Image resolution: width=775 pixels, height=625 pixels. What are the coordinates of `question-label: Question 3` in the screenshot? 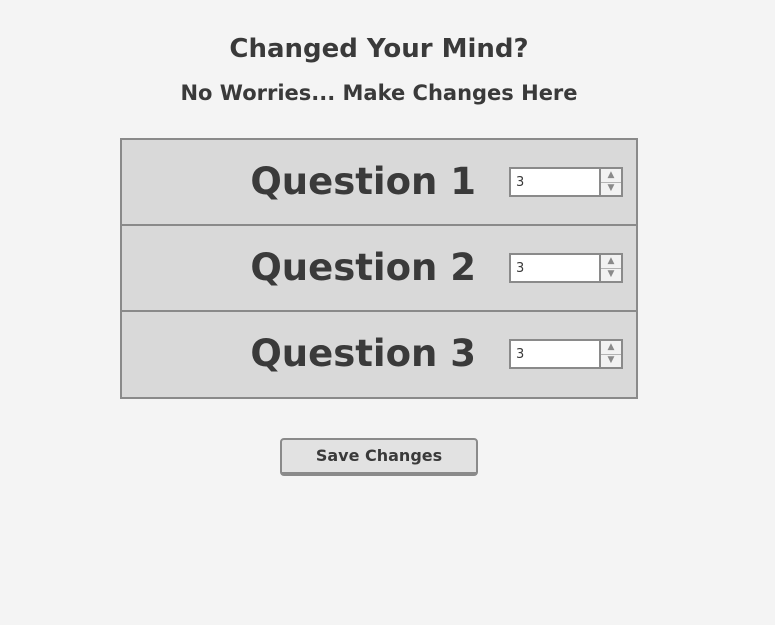 It's located at (363, 353).